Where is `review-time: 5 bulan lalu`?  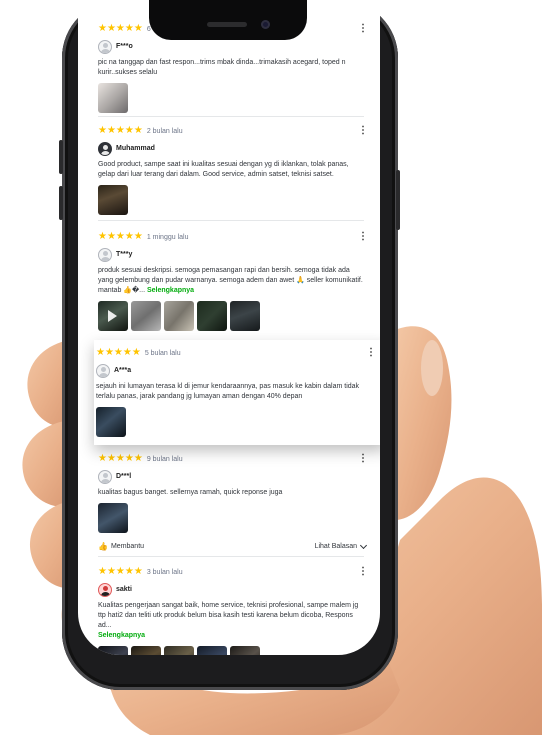
review-time: 5 bulan lalu is located at coordinates (162, 353).